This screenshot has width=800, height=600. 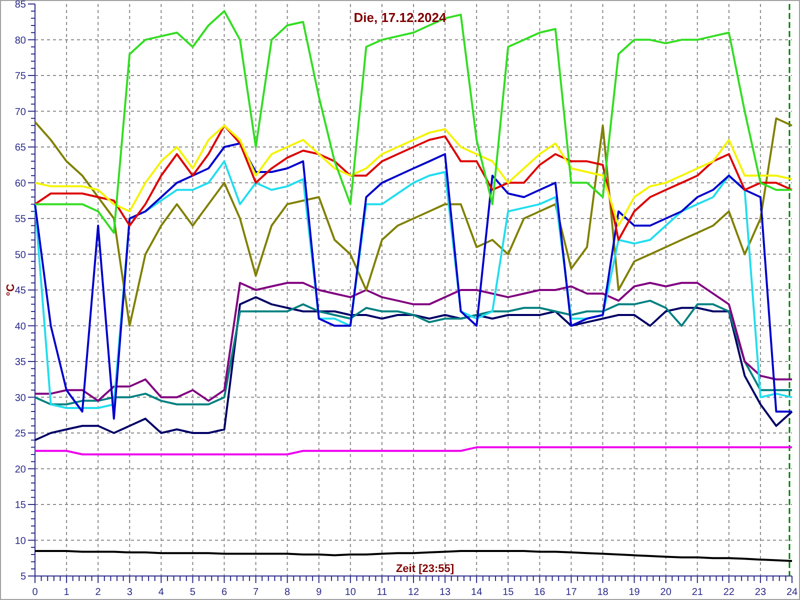 What do you see at coordinates (425, 569) in the screenshot?
I see `axis-title: Zeit [23:55]` at bounding box center [425, 569].